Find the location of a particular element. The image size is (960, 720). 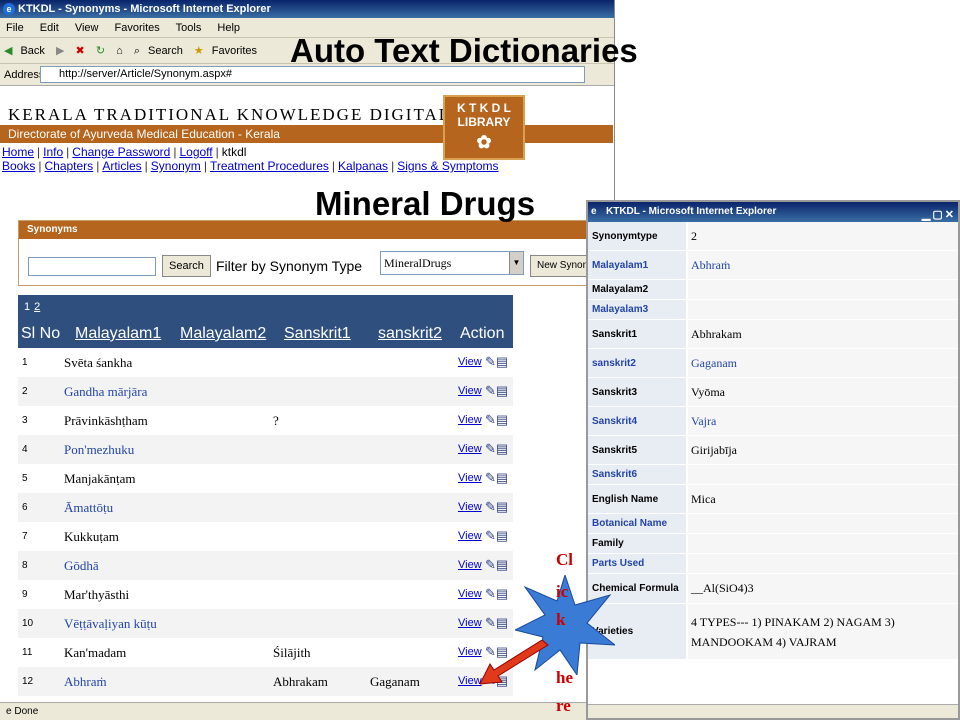

detail-value is located at coordinates (823, 563).